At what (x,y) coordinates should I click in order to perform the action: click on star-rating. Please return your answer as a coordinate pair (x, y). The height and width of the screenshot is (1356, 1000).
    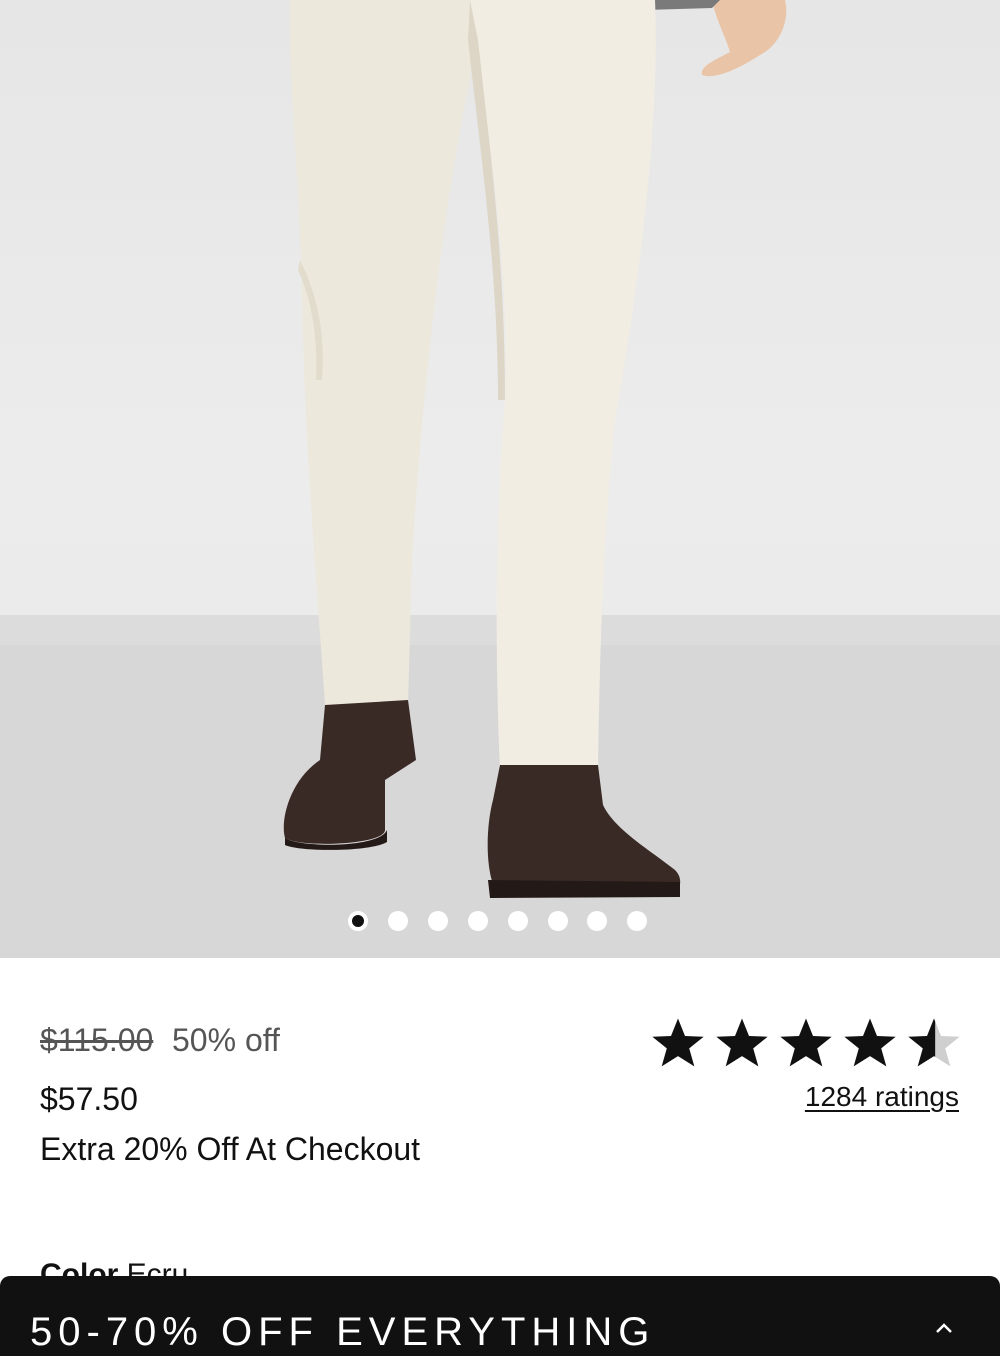
    Looking at the image, I should click on (810, 1043).